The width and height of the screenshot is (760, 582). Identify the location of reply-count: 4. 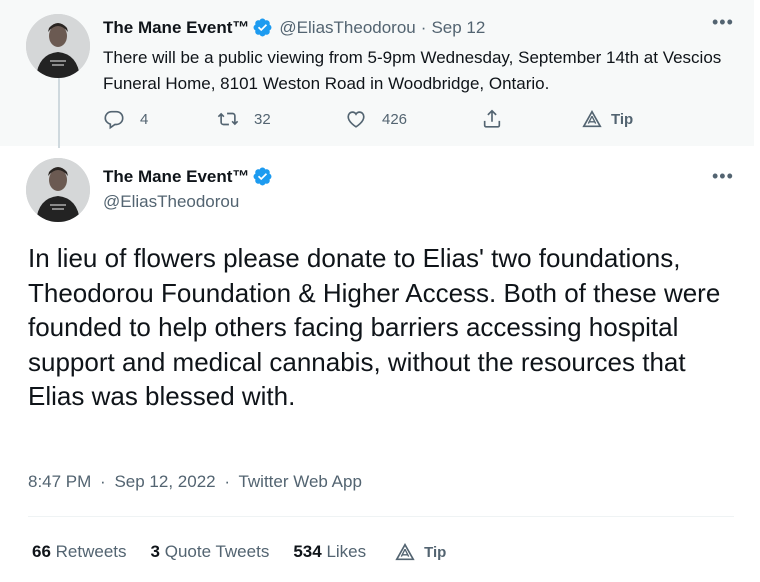
(144, 119).